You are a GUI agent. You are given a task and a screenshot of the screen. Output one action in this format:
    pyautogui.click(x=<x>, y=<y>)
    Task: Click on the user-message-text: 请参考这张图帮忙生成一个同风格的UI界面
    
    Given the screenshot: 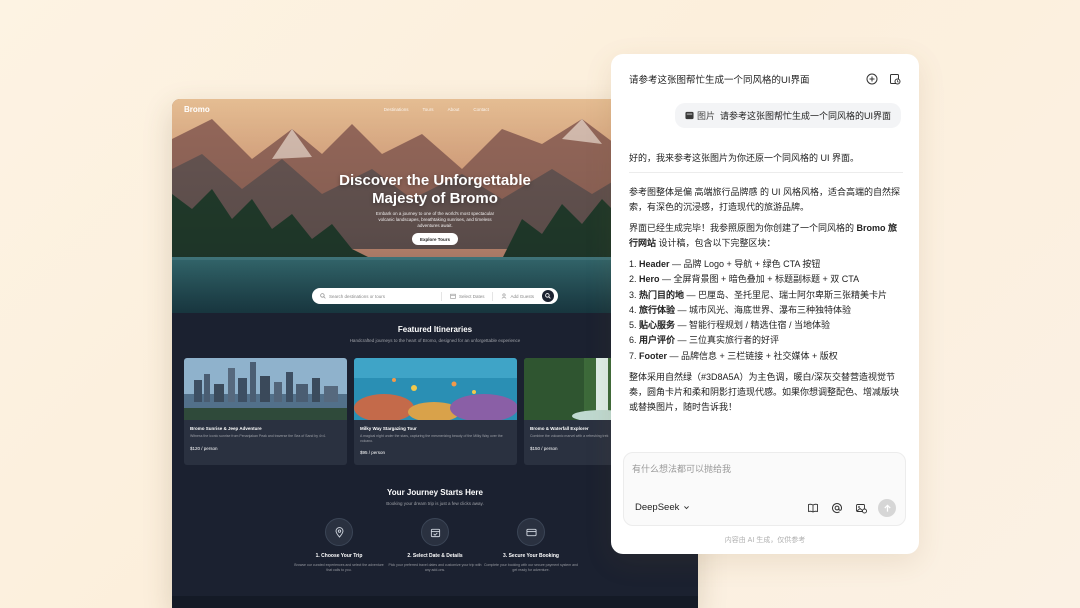 What is the action you would take?
    pyautogui.click(x=805, y=116)
    